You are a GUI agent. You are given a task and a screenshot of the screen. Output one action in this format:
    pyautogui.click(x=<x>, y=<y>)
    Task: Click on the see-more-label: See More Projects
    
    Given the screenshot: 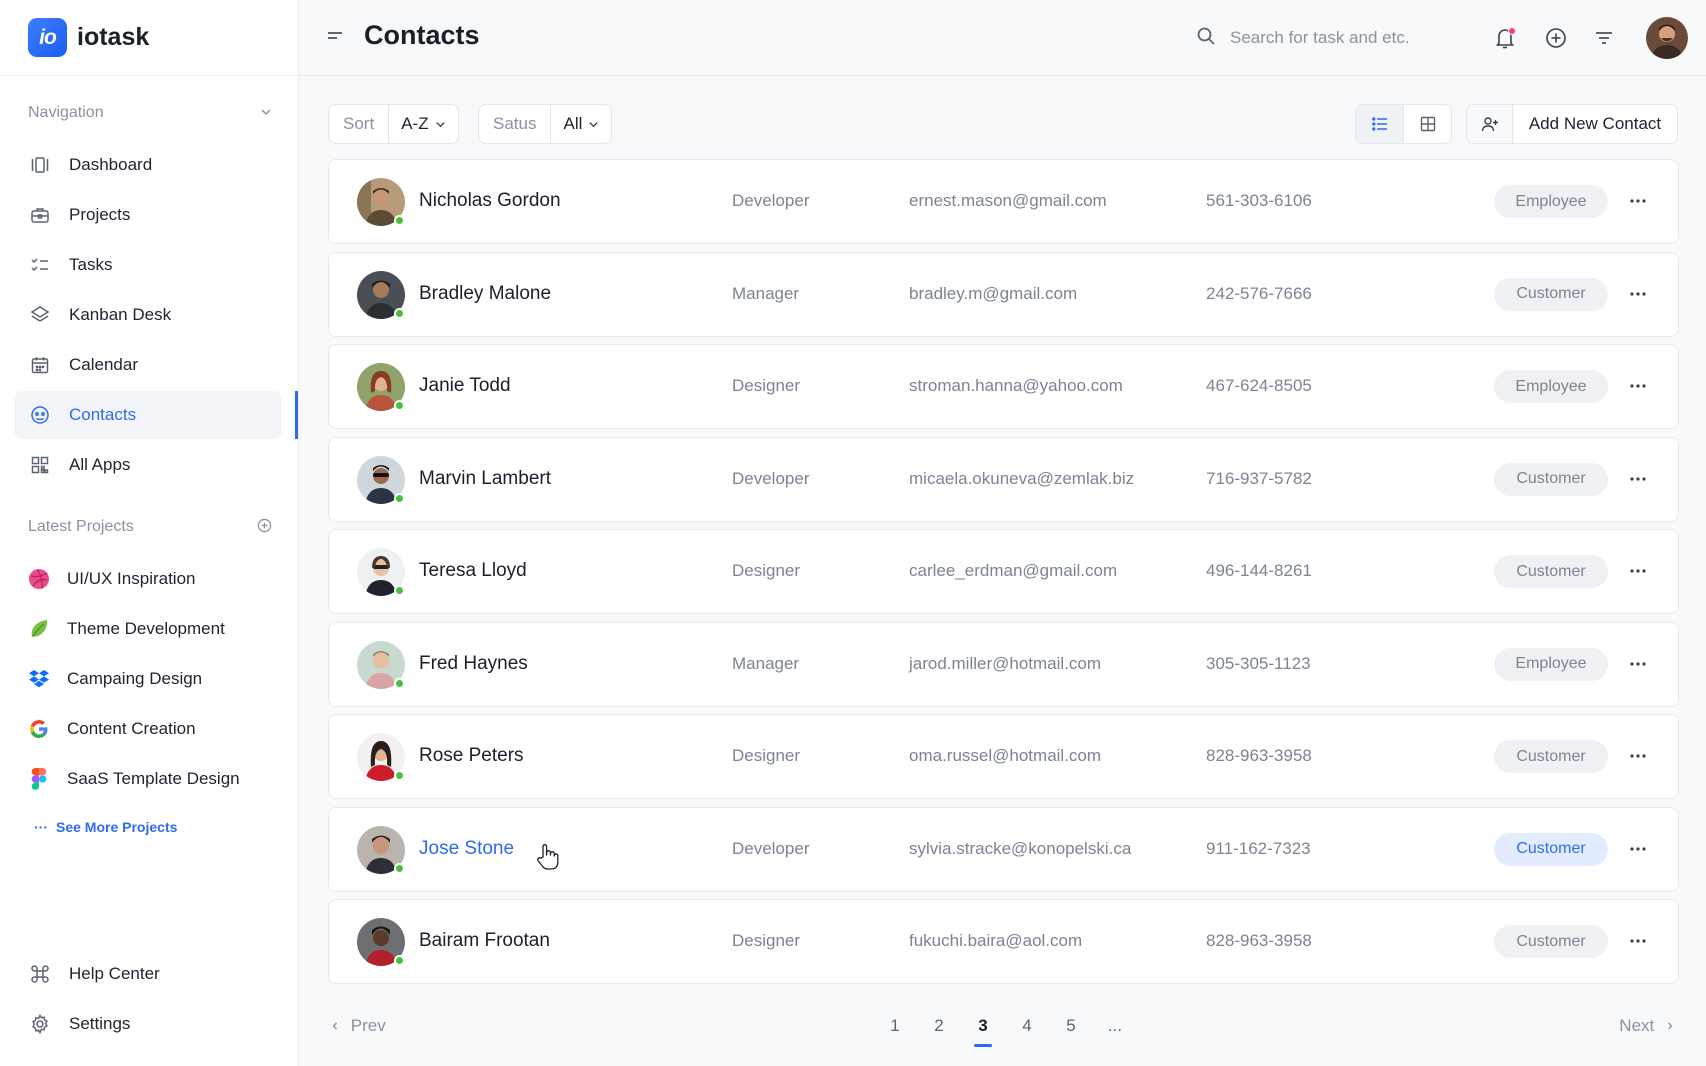 What is the action you would take?
    pyautogui.click(x=117, y=827)
    